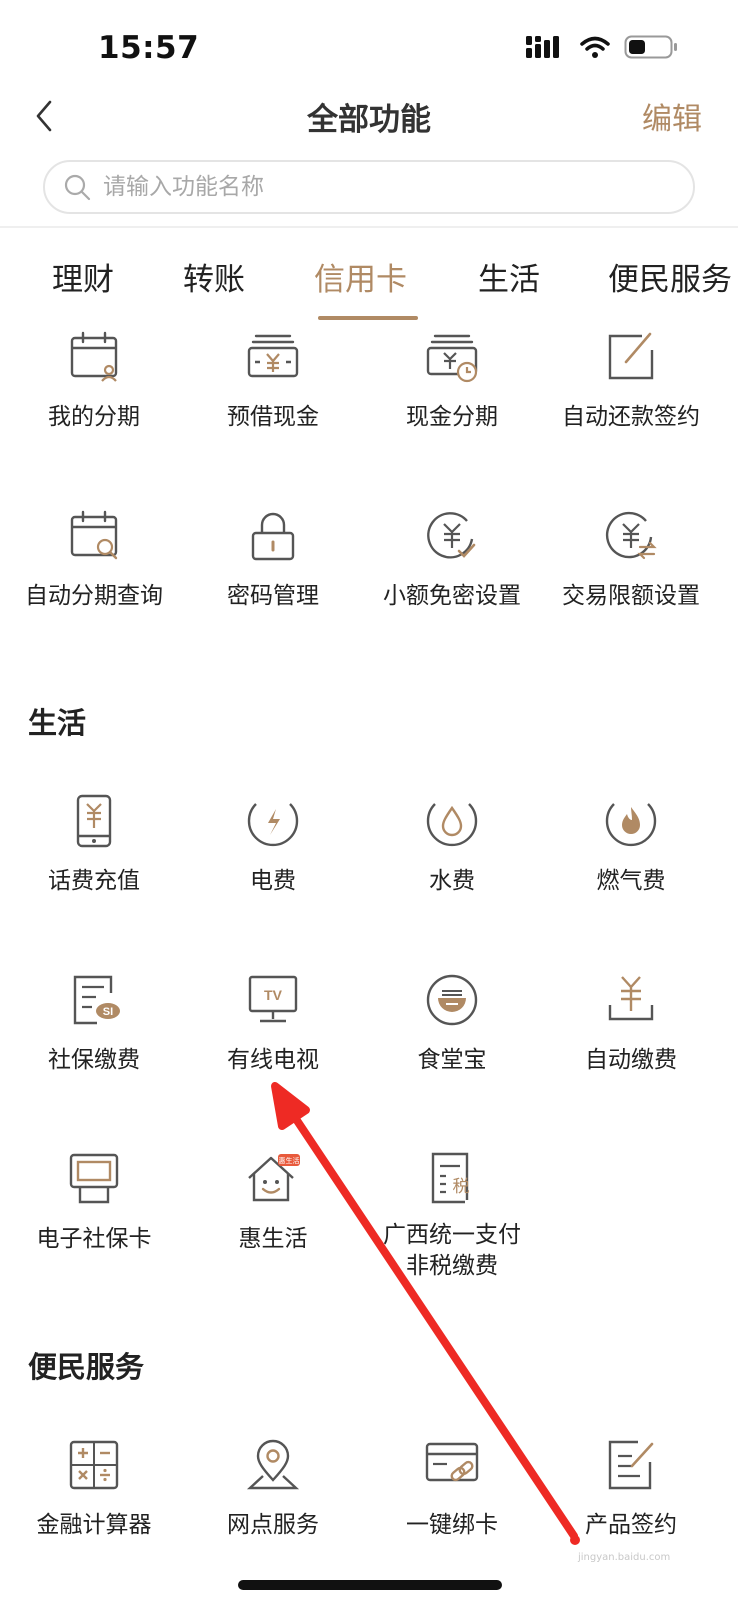  What do you see at coordinates (273, 995) in the screenshot?
I see `svg-text: TV` at bounding box center [273, 995].